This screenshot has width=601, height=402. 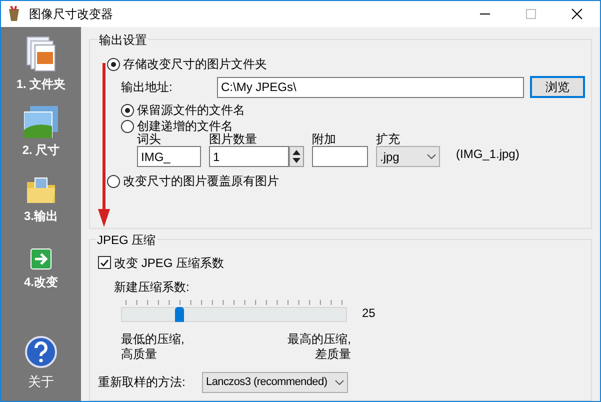 I want to click on slider-thumb, so click(x=179, y=314).